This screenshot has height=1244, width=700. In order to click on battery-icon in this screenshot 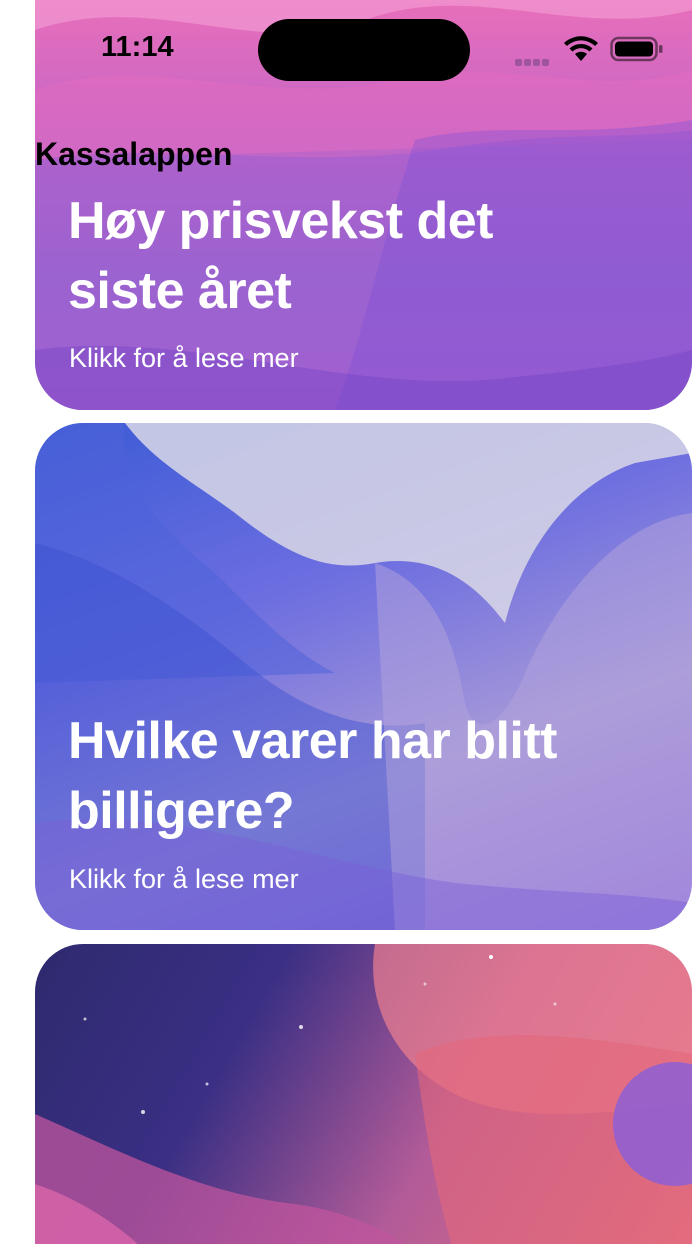, I will do `click(636, 49)`.